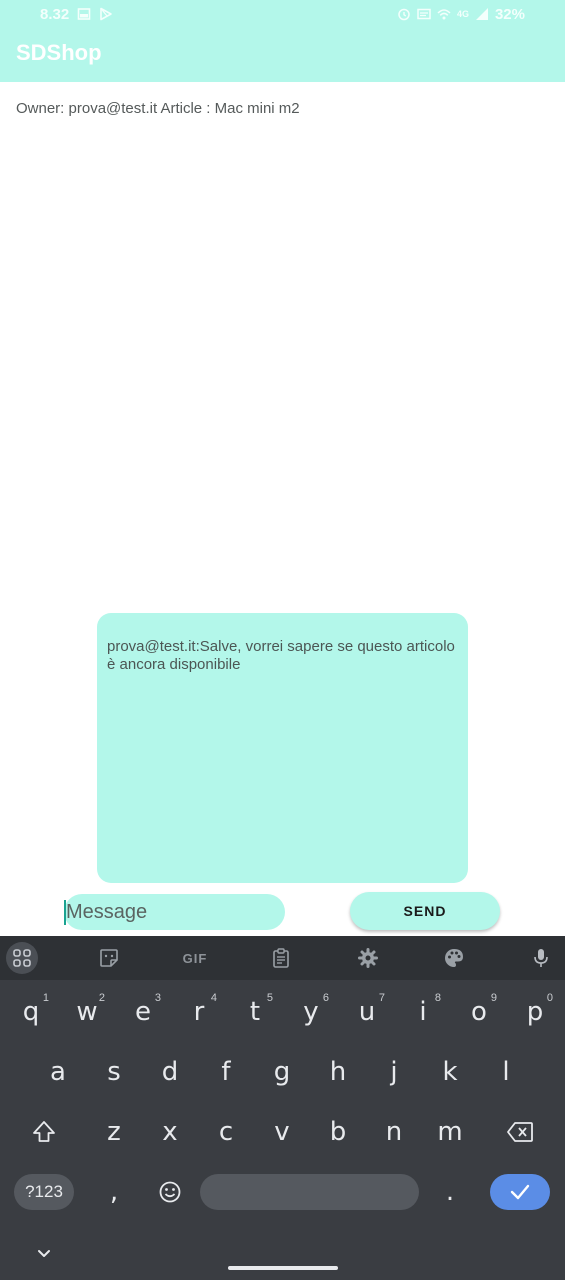  Describe the element at coordinates (44, 1192) in the screenshot. I see `symbols-key: ?123` at that location.